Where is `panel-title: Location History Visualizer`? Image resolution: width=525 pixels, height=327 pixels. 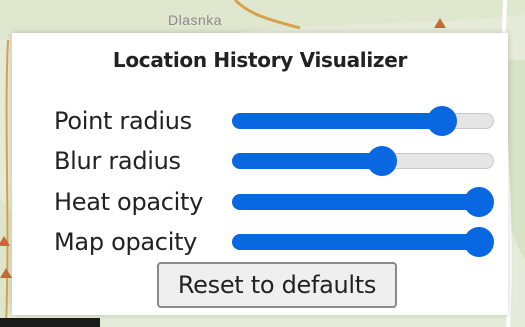
panel-title: Location History Visualizer is located at coordinates (260, 60).